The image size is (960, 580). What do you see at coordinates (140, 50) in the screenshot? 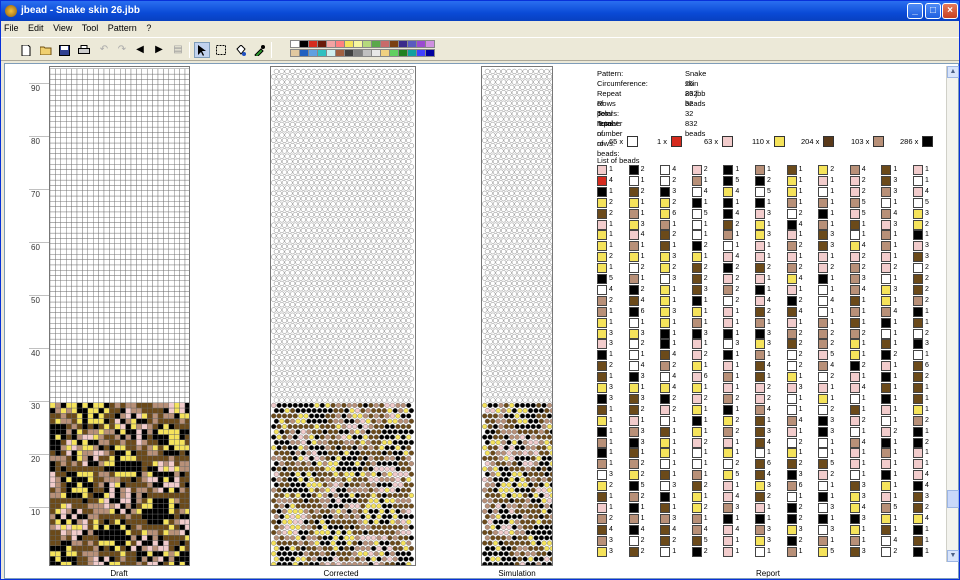
I see `scroll-left-icon: ◀` at bounding box center [140, 50].